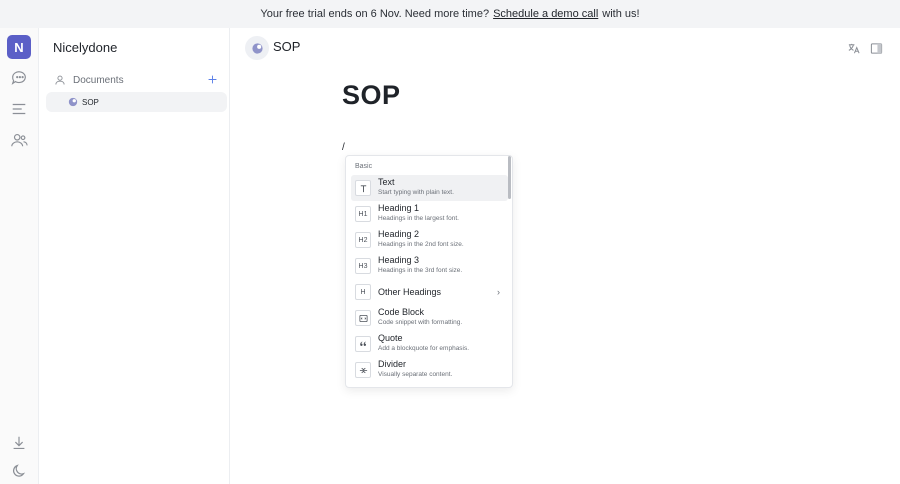 This screenshot has width=900, height=484. I want to click on schedule-demo-link: Schedule a demo call, so click(545, 14).